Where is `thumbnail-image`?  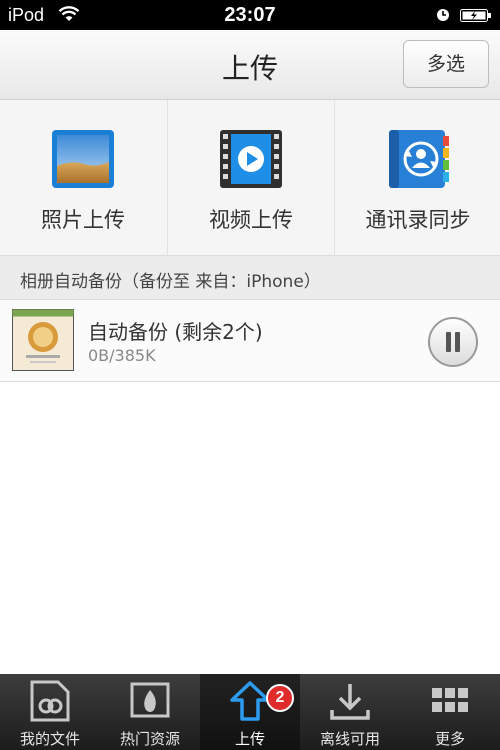
thumbnail-image is located at coordinates (43, 340).